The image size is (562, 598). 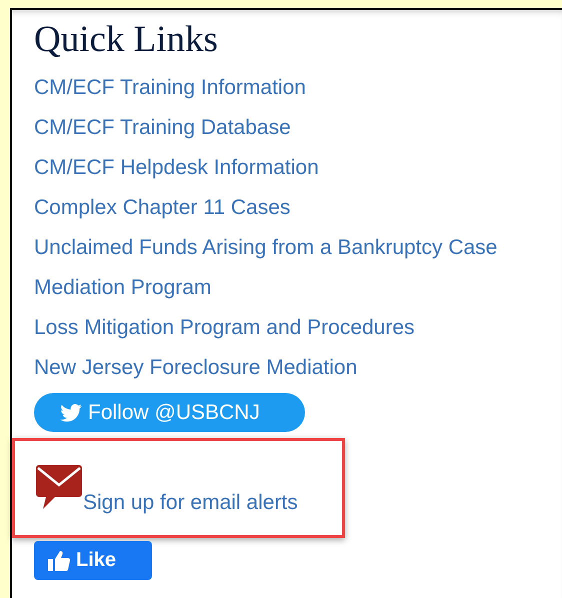 What do you see at coordinates (71, 413) in the screenshot?
I see `bird-icon` at bounding box center [71, 413].